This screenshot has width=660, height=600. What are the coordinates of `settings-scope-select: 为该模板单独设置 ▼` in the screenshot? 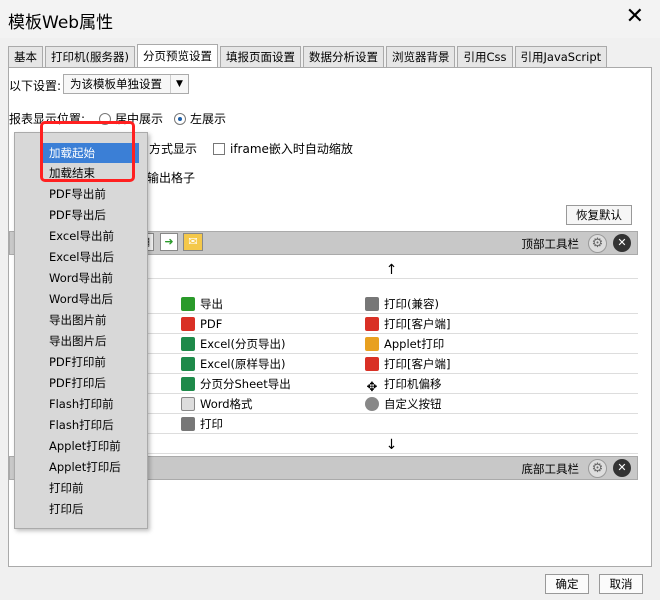 It's located at (126, 84).